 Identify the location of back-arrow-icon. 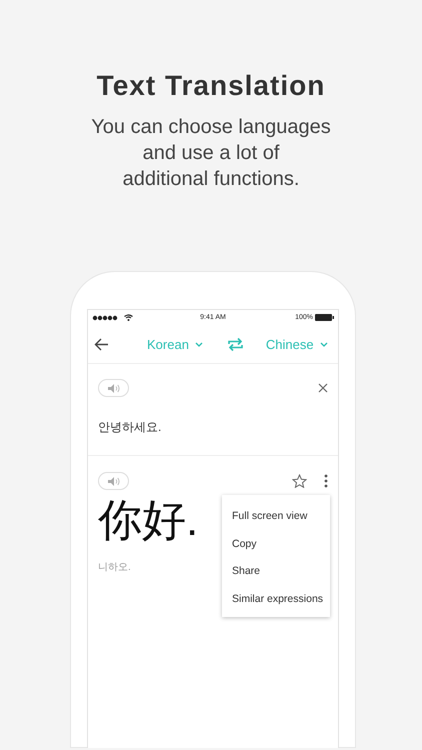
(101, 344).